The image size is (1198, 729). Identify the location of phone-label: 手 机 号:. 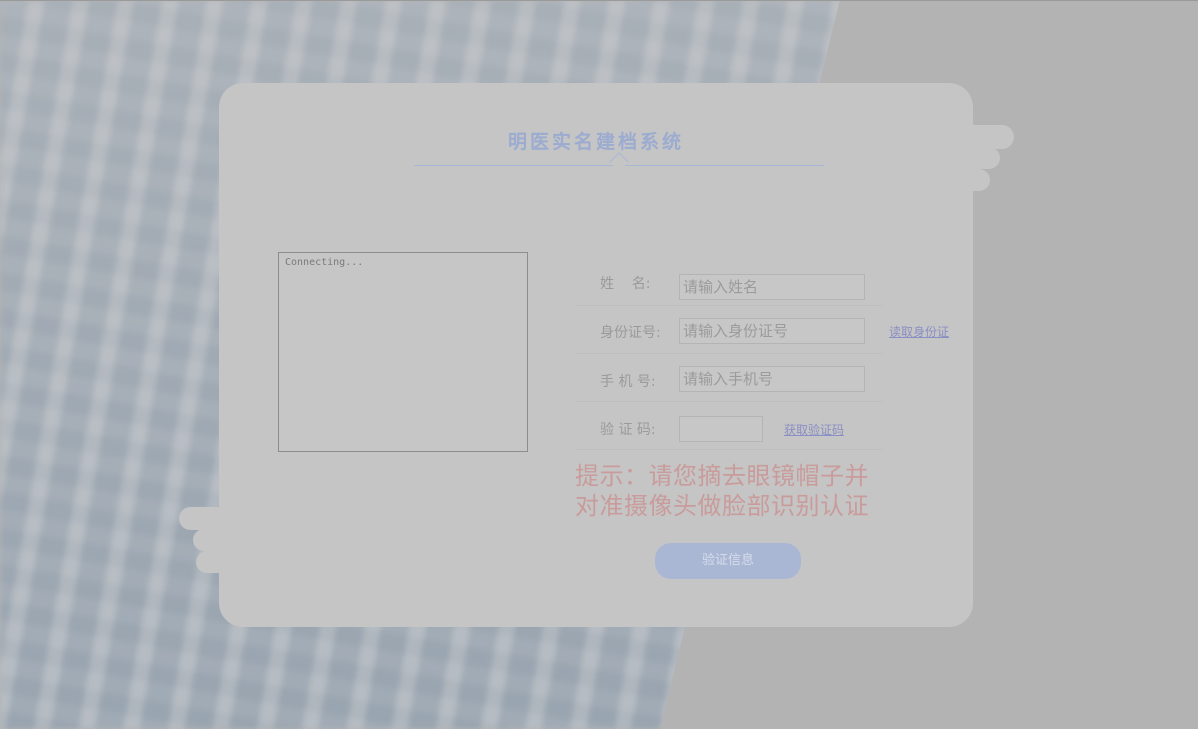
(628, 382).